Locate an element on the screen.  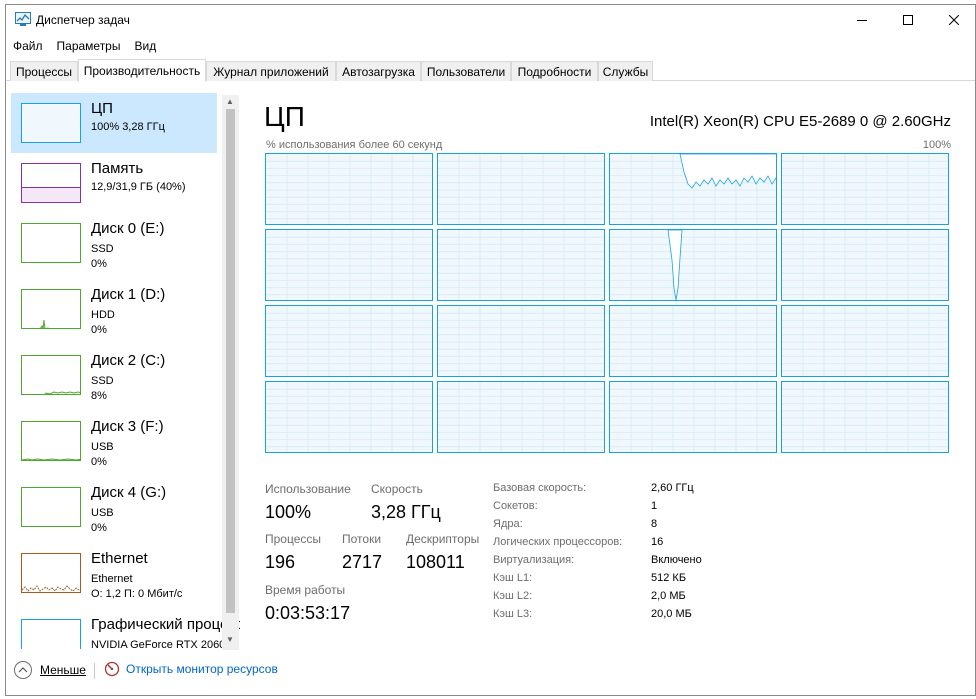
threads-value: 2717 is located at coordinates (362, 562).